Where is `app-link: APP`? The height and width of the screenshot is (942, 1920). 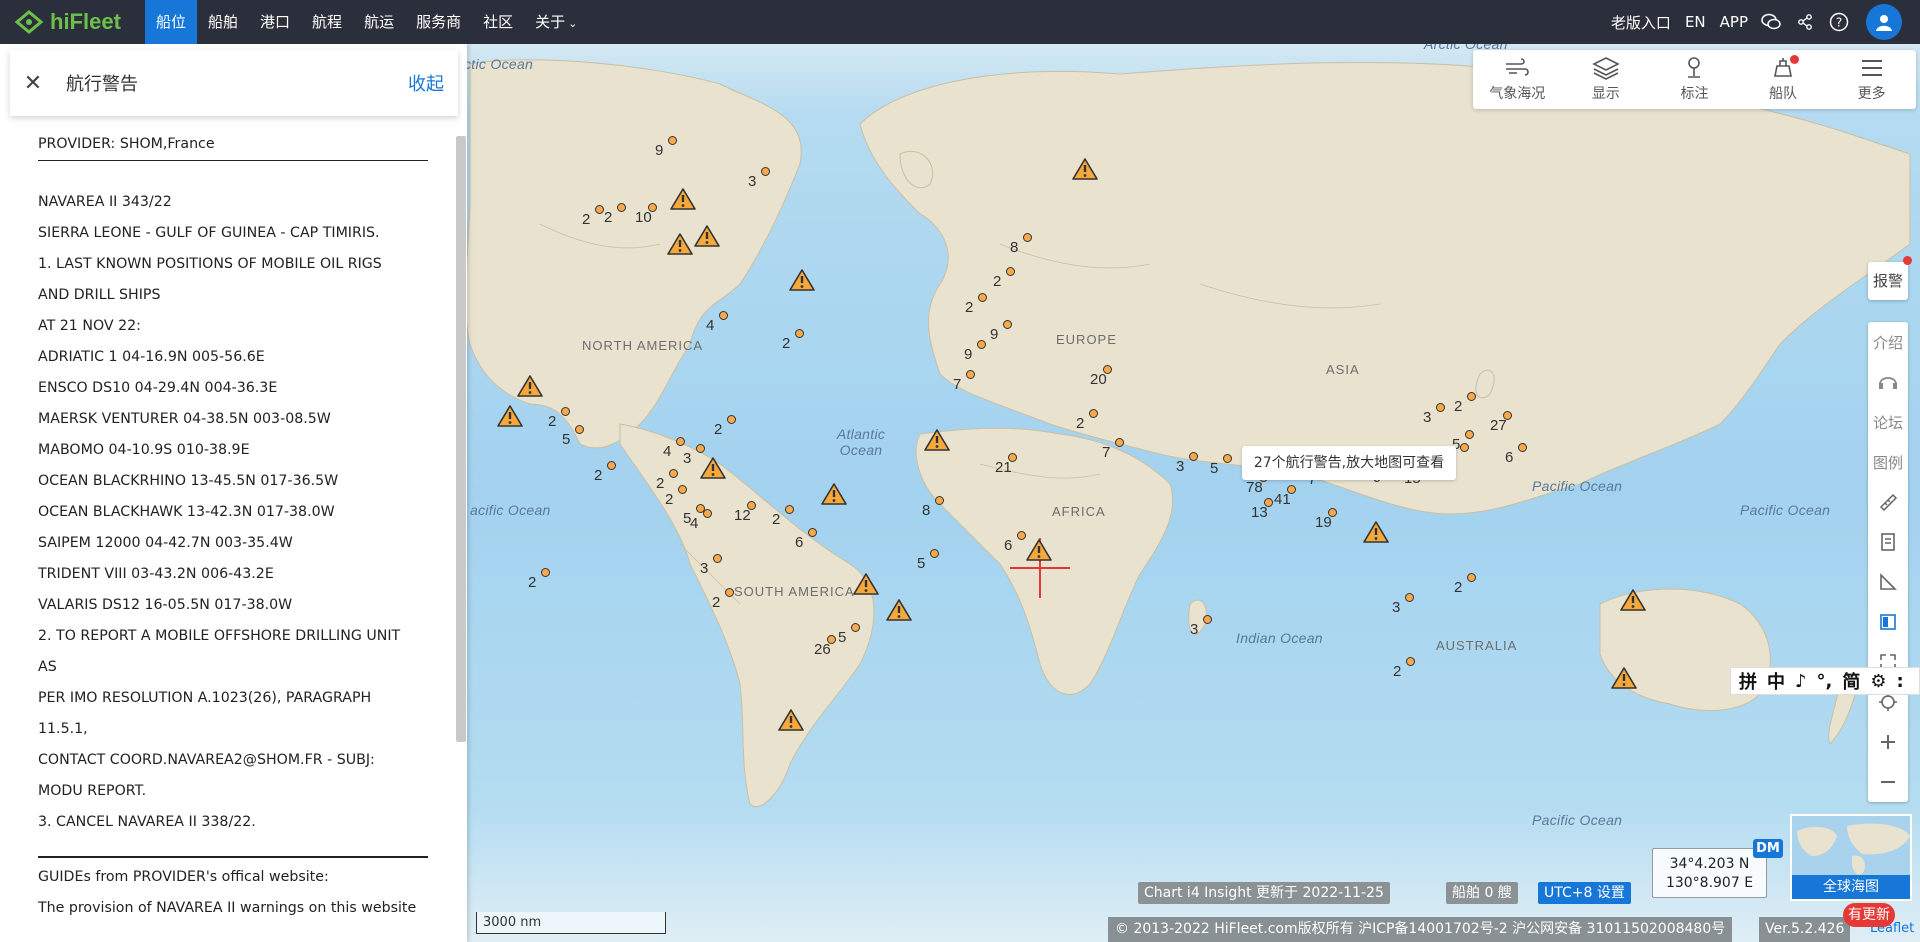
app-link: APP is located at coordinates (1734, 22).